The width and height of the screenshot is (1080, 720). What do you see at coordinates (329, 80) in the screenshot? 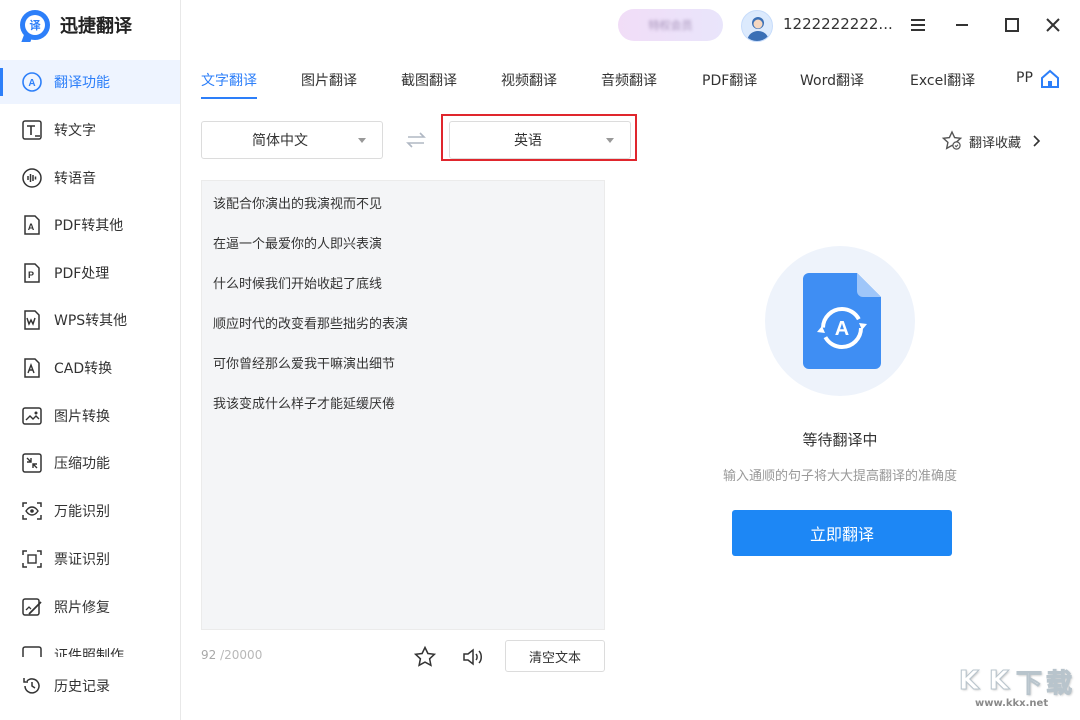
I see `tab-image-translate: 图片翻译` at bounding box center [329, 80].